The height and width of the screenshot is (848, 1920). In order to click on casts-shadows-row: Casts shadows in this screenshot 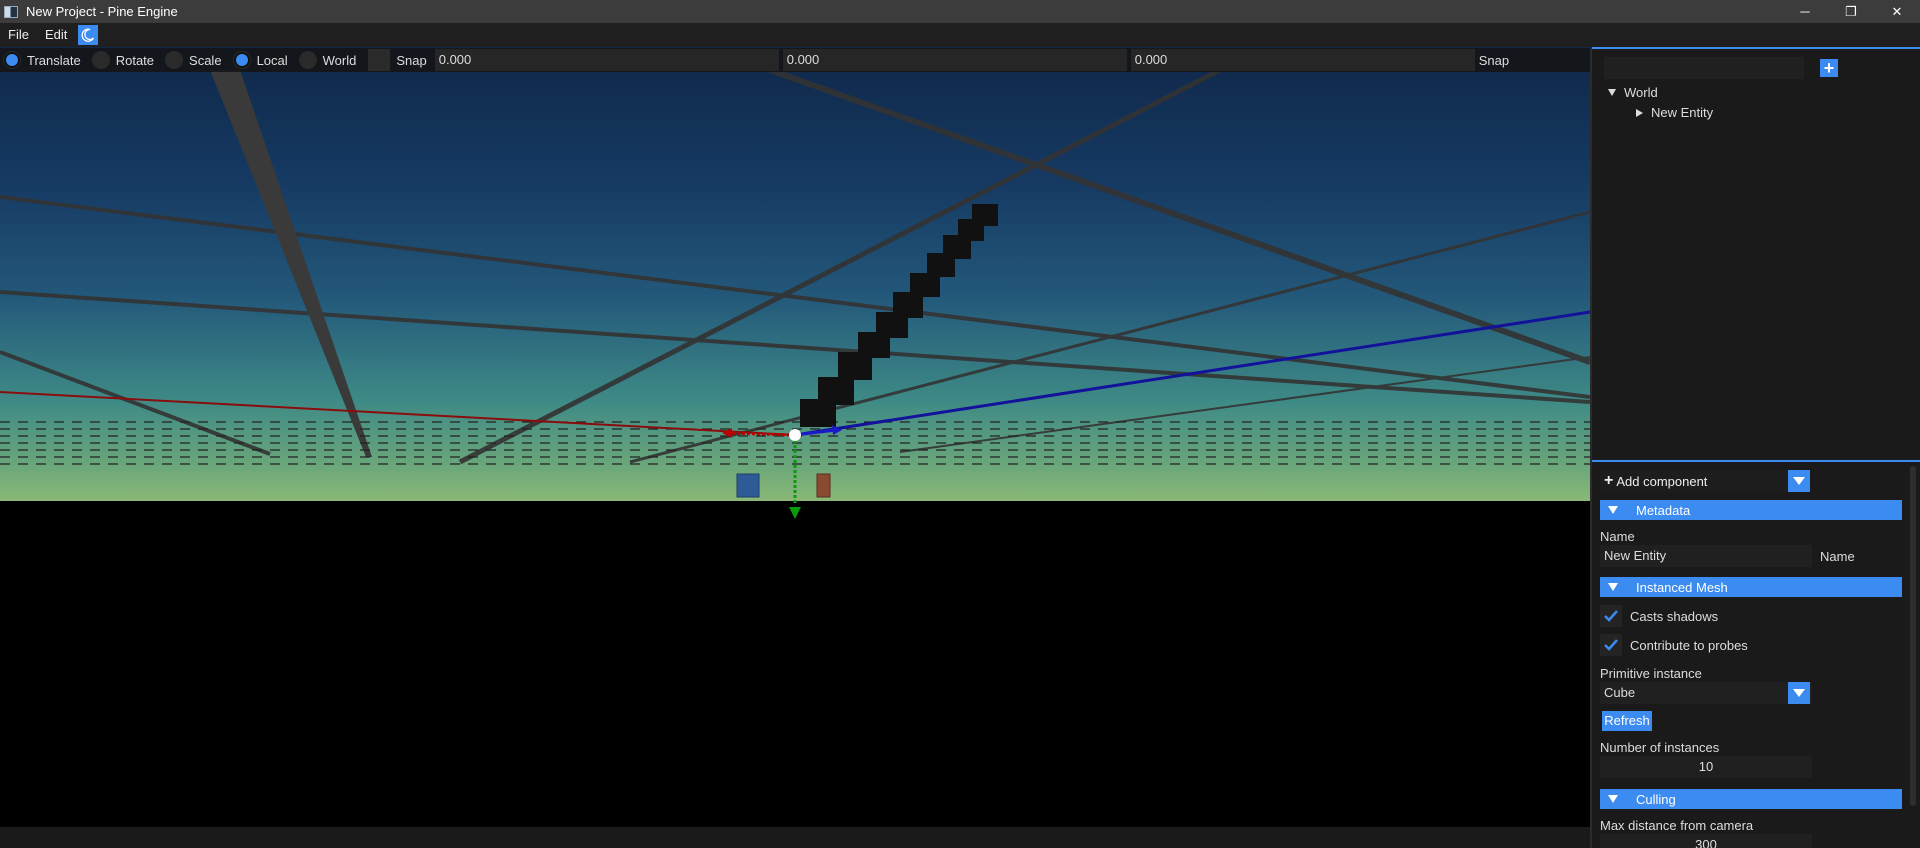, I will do `click(1659, 616)`.